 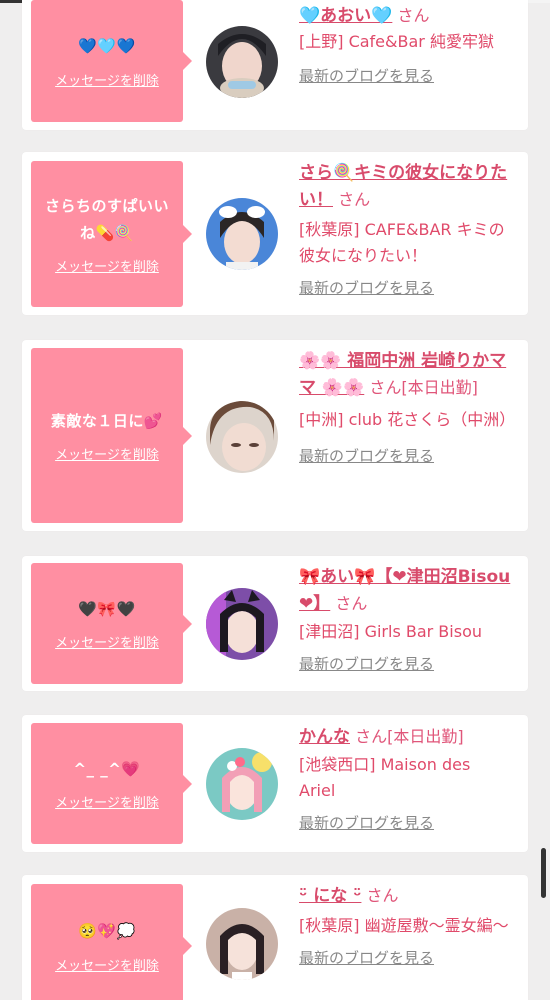 What do you see at coordinates (543, 873) in the screenshot?
I see `scrollbar-thumb` at bounding box center [543, 873].